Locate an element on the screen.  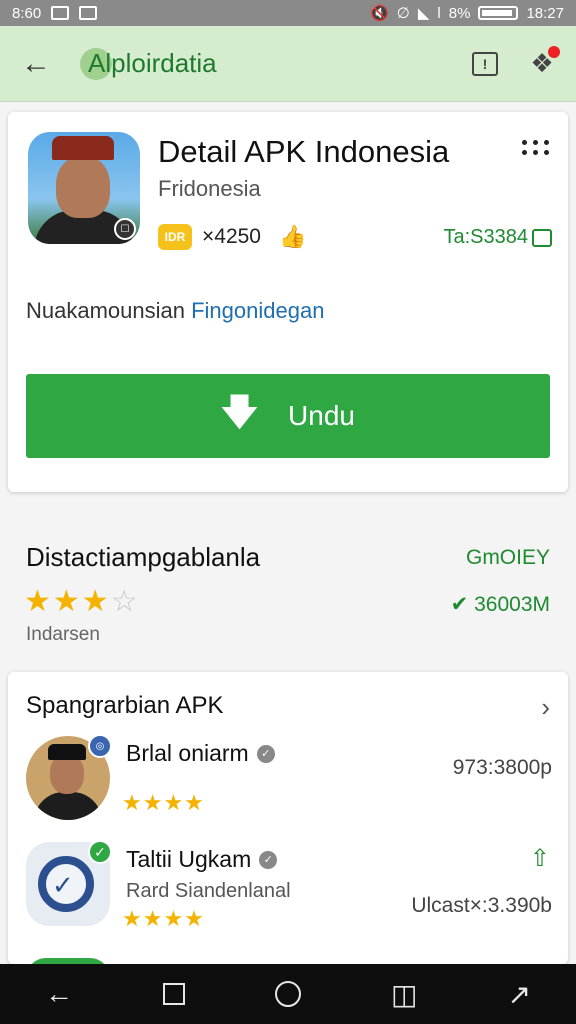
related-name: Taltii Ugkam ✓ is located at coordinates (202, 859).